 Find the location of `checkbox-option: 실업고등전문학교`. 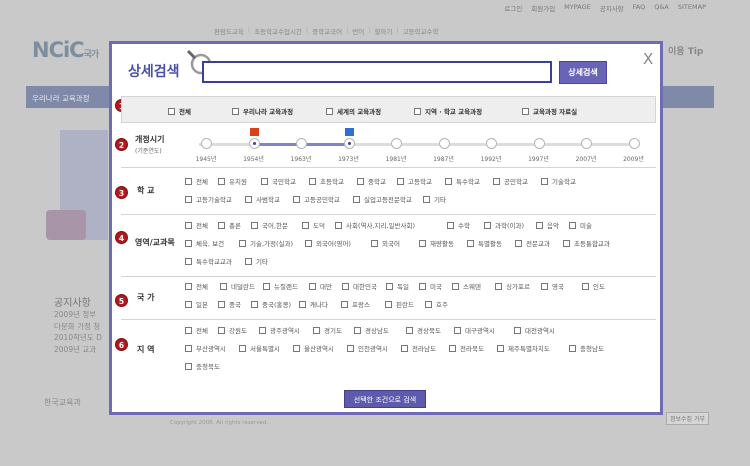

checkbox-option: 실업고등전문학교 is located at coordinates (382, 199).